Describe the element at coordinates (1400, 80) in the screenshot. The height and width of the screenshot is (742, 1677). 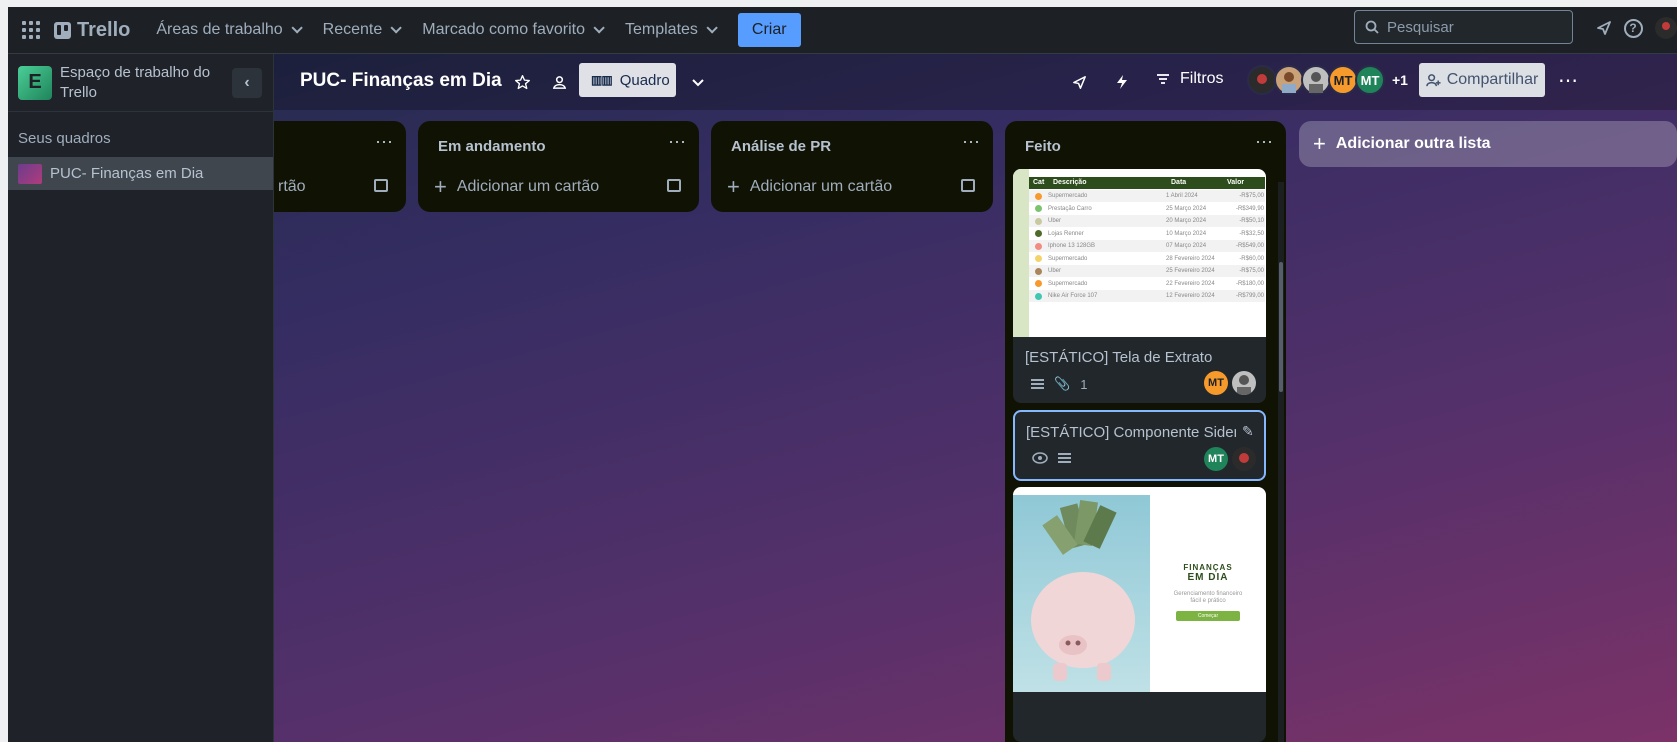
I see `members-more-count: +1` at that location.